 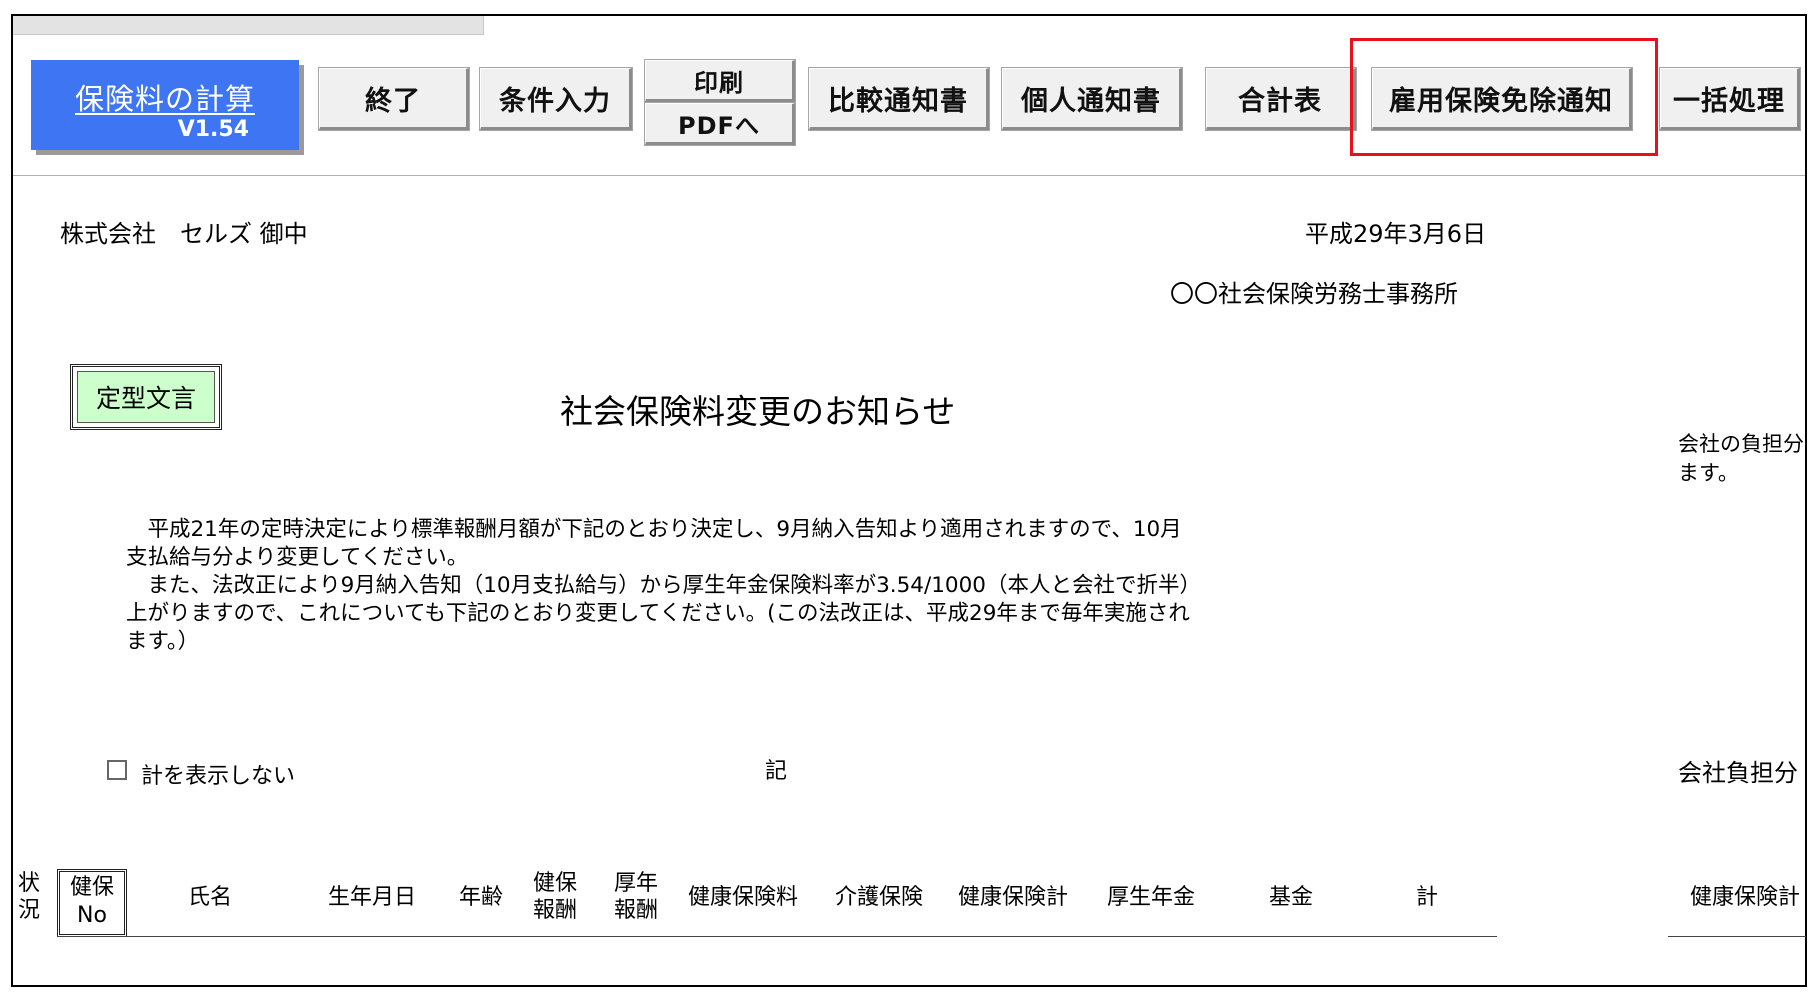 I want to click on total-table-button: 合計表, so click(x=1281, y=99).